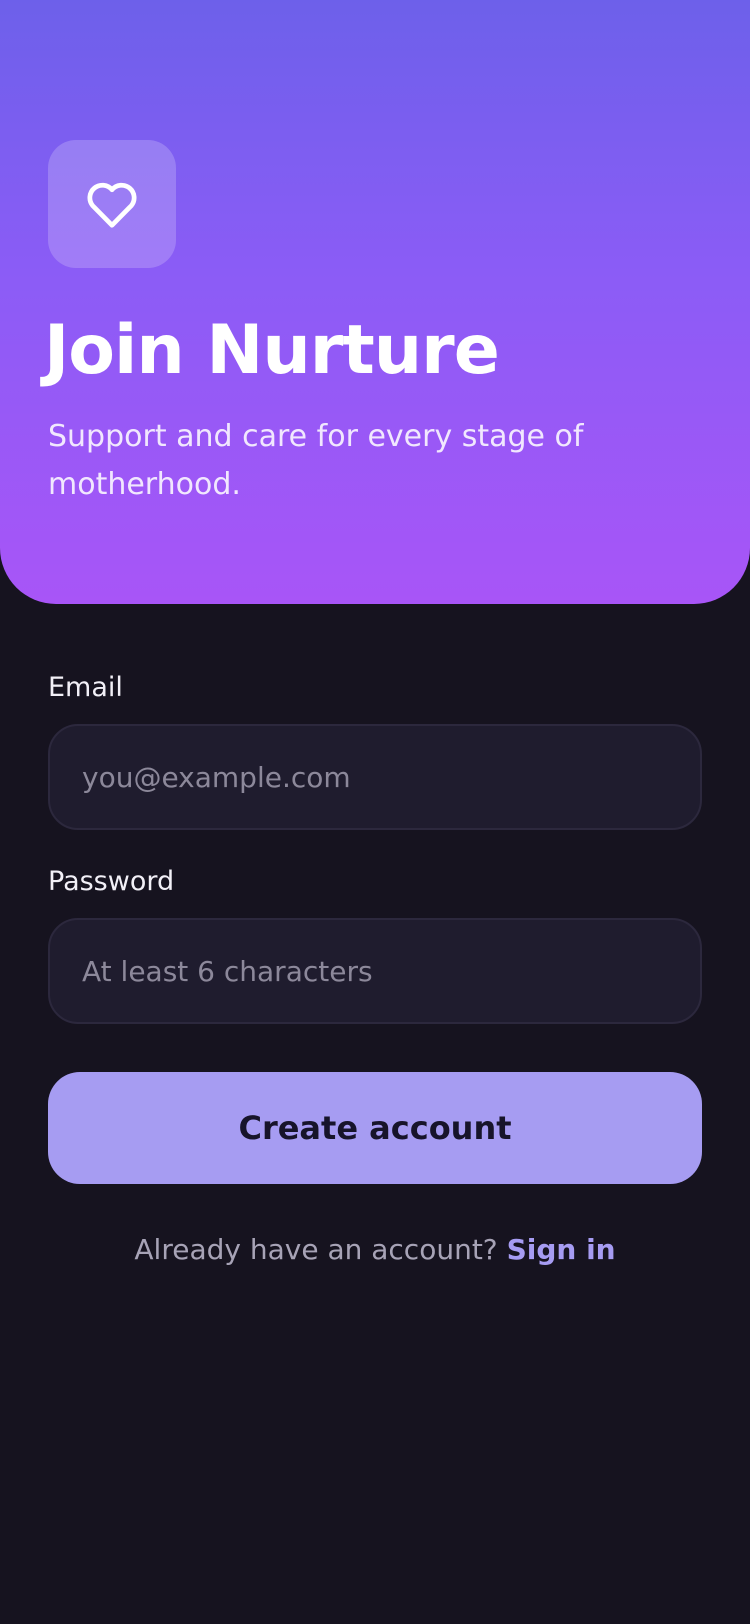 The image size is (750, 1624). What do you see at coordinates (375, 1128) in the screenshot?
I see `create-account-button: Create account` at bounding box center [375, 1128].